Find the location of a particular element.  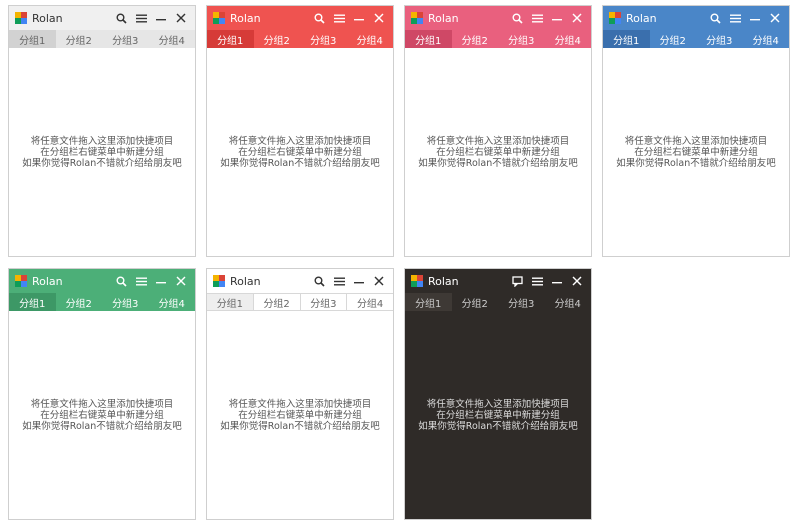

hint-line: 在分组栏右键菜单中新建分组 is located at coordinates (102, 415).